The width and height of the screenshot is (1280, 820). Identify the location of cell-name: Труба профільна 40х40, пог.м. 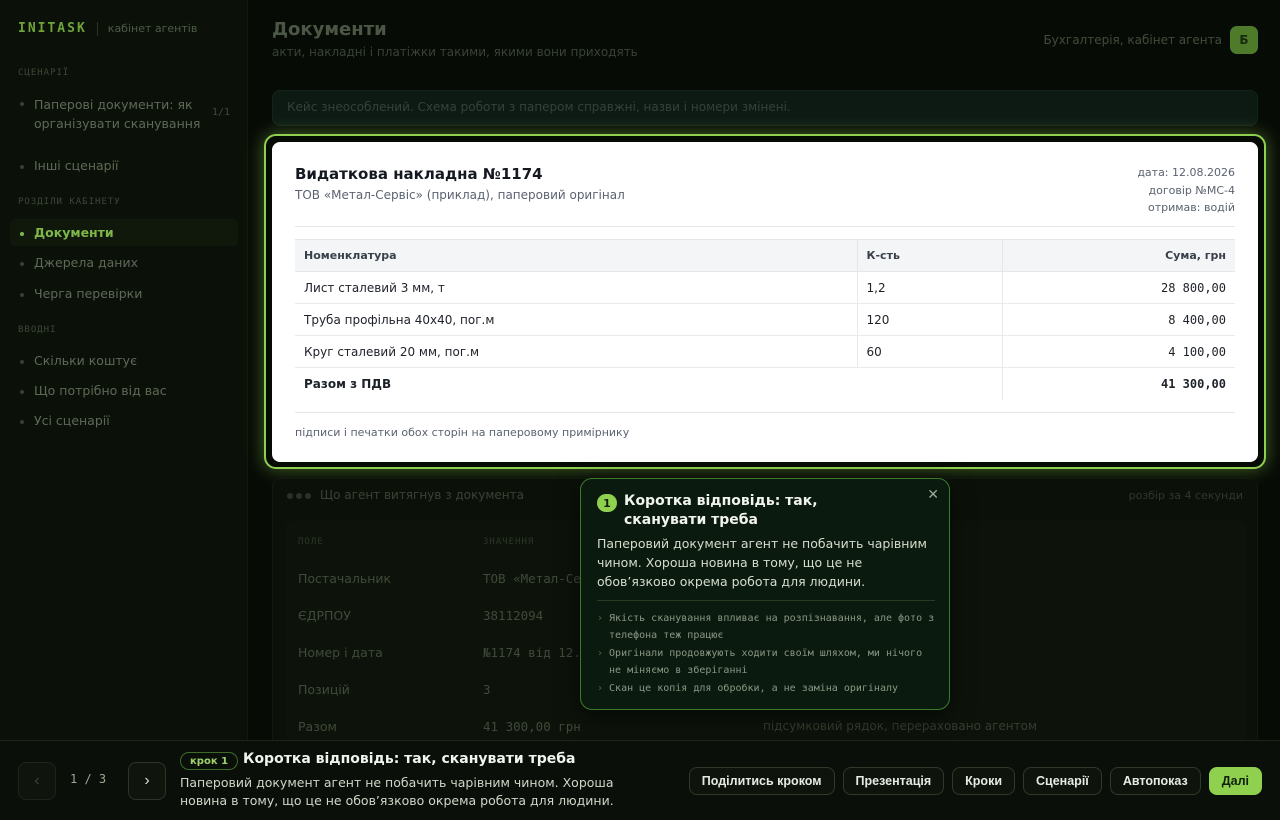
(576, 319).